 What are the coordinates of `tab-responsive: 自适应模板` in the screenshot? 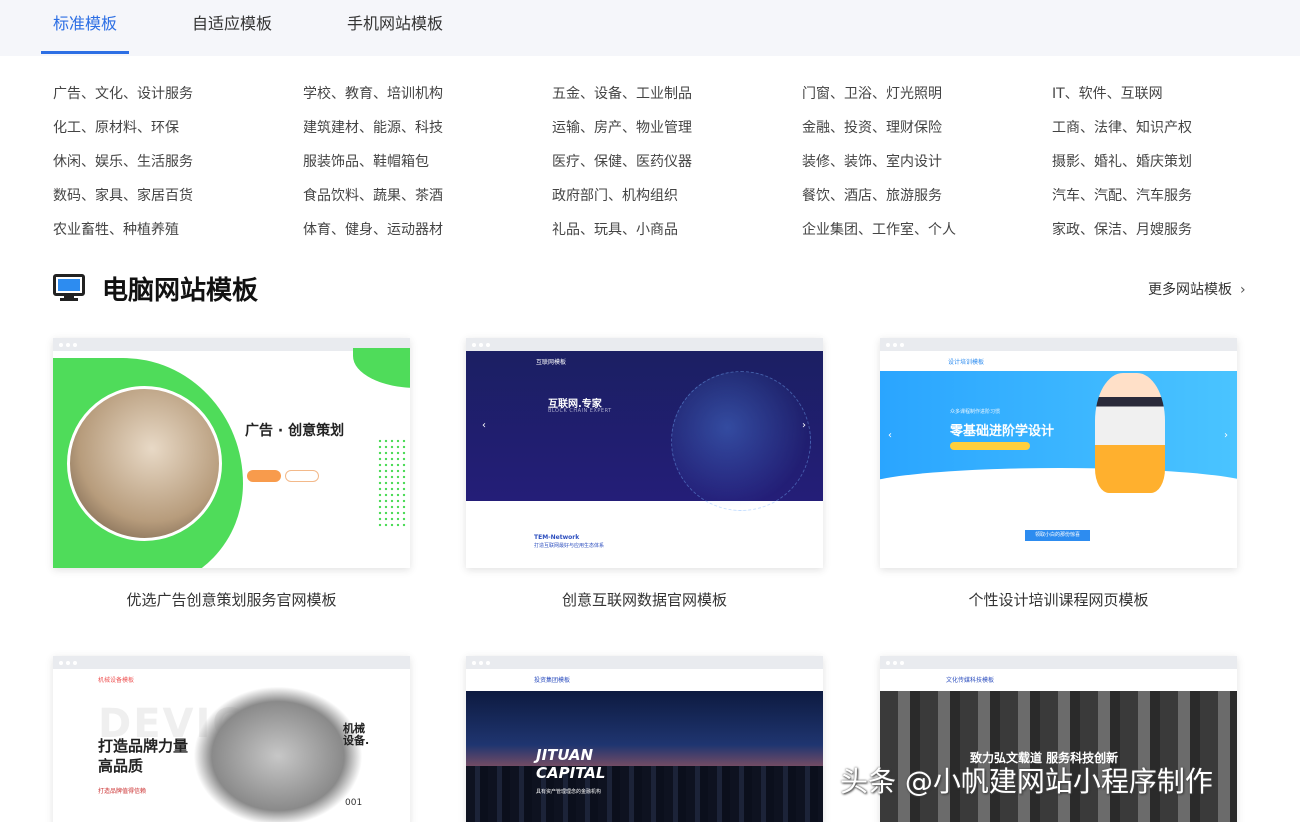 It's located at (232, 28).